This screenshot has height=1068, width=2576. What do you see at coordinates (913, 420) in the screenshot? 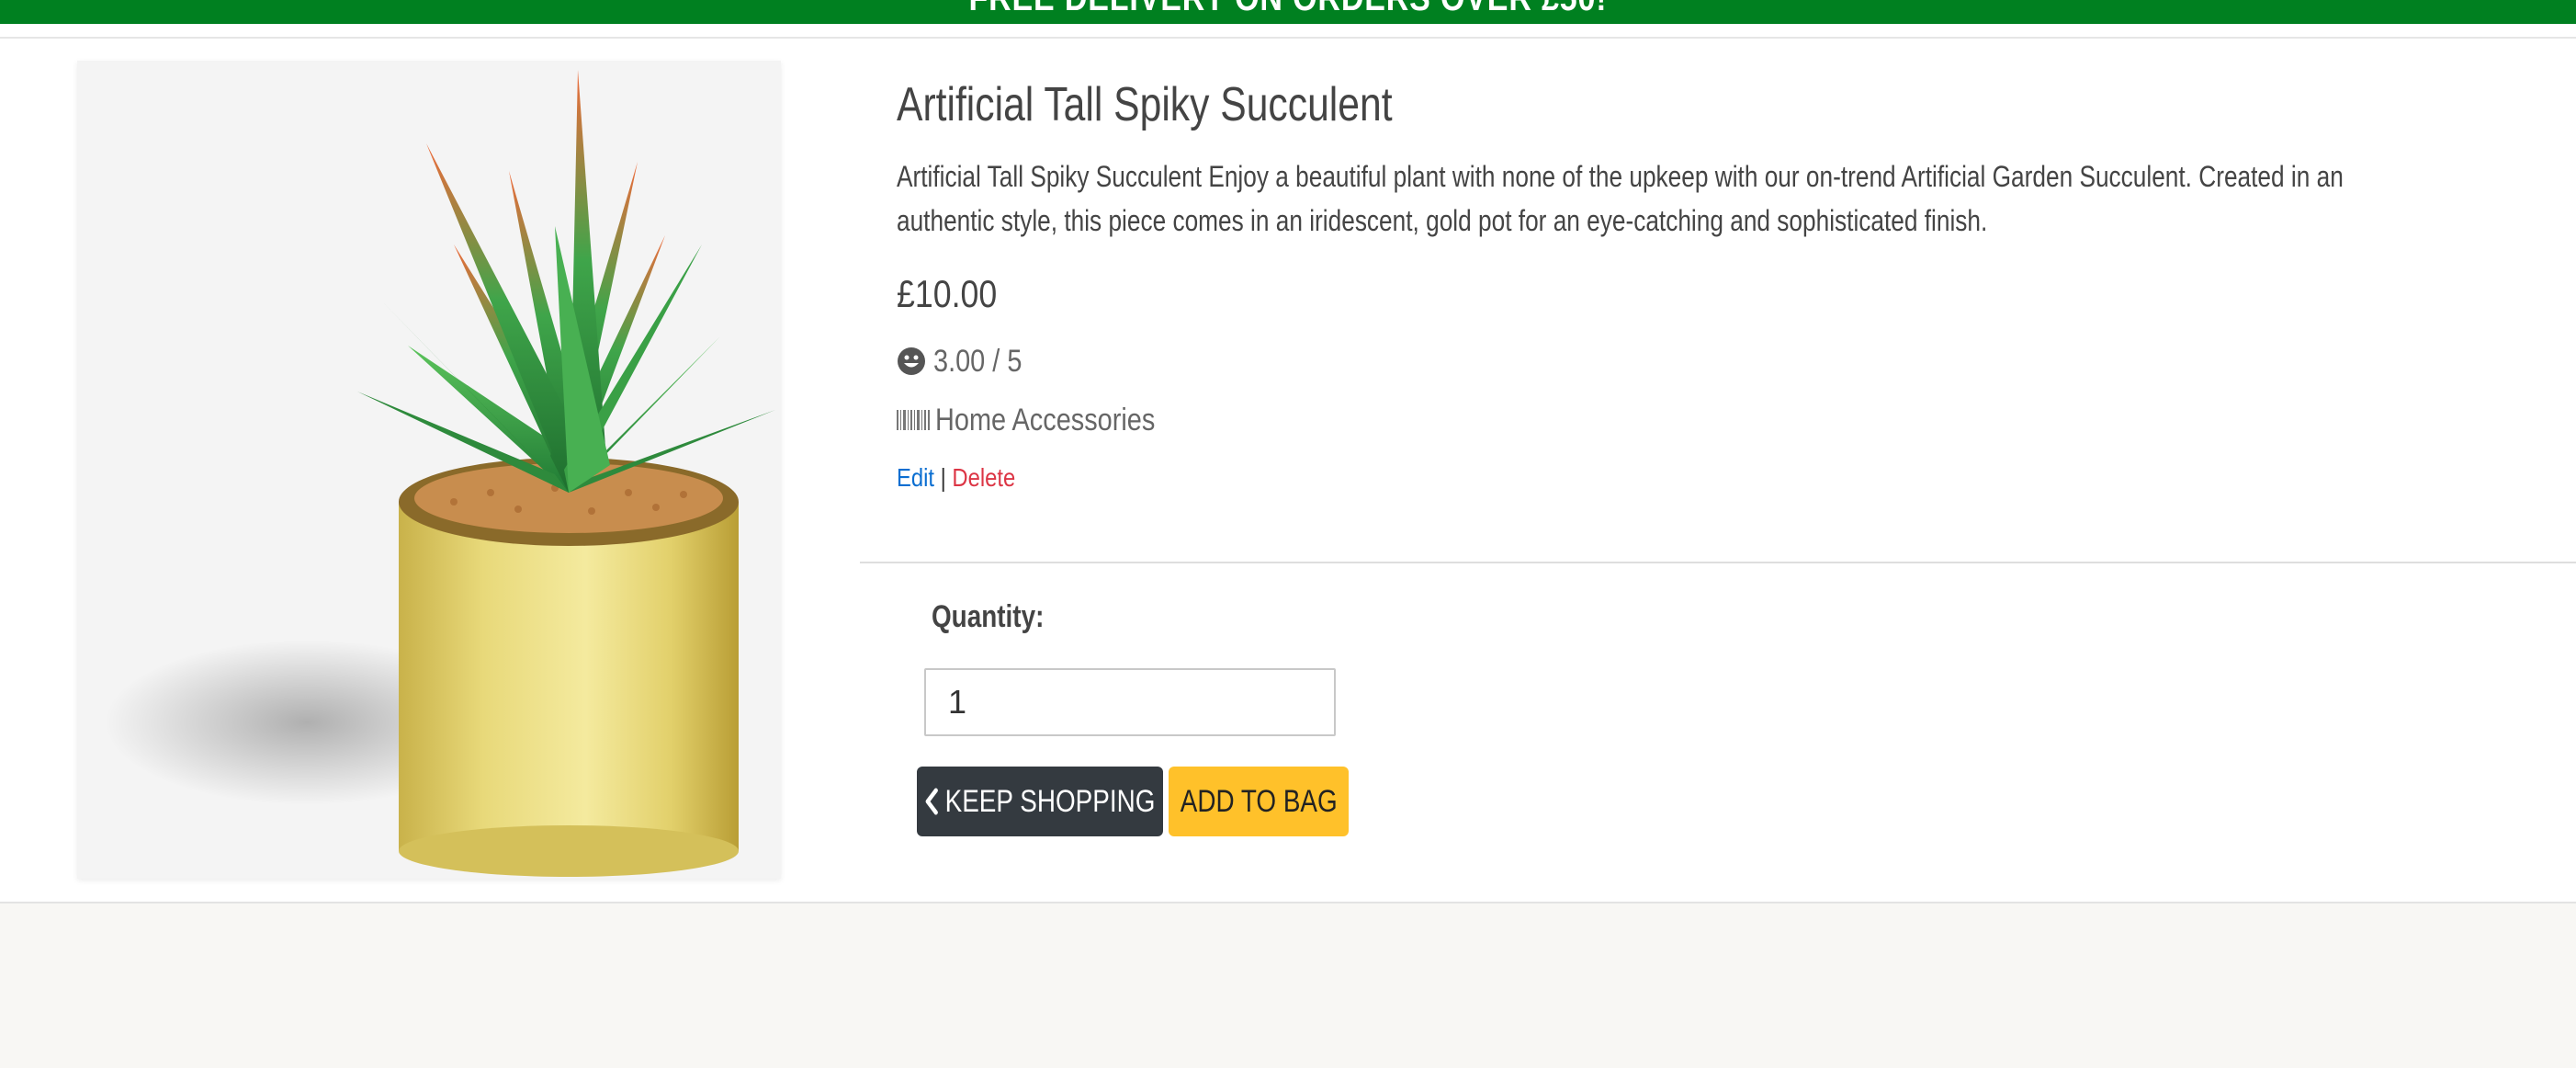
I see `barcode-icon` at bounding box center [913, 420].